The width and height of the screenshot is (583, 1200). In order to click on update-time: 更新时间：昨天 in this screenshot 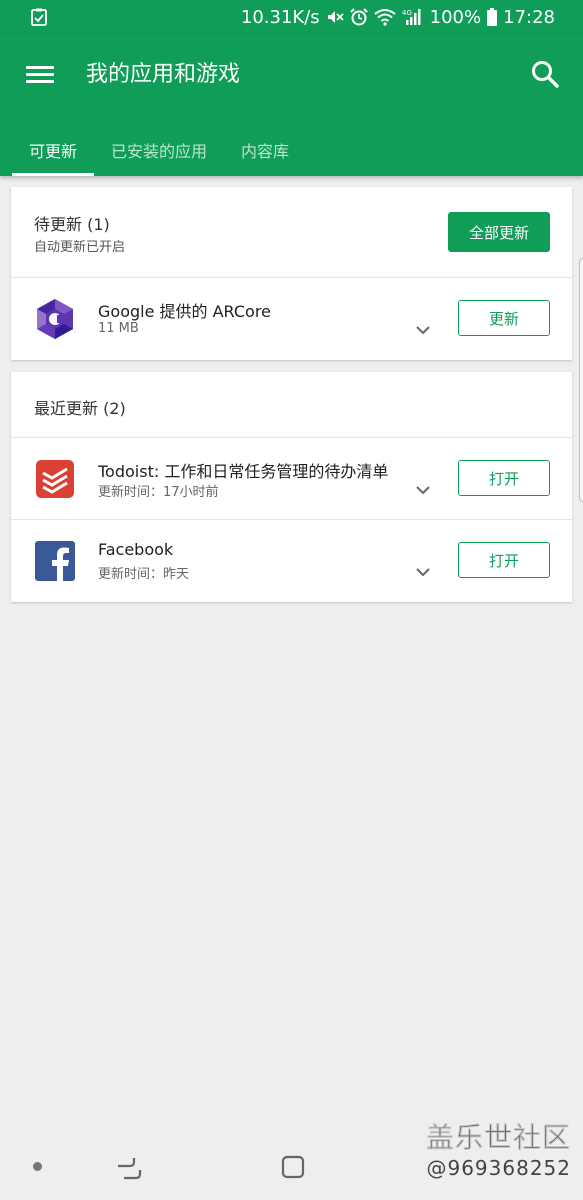, I will do `click(144, 574)`.